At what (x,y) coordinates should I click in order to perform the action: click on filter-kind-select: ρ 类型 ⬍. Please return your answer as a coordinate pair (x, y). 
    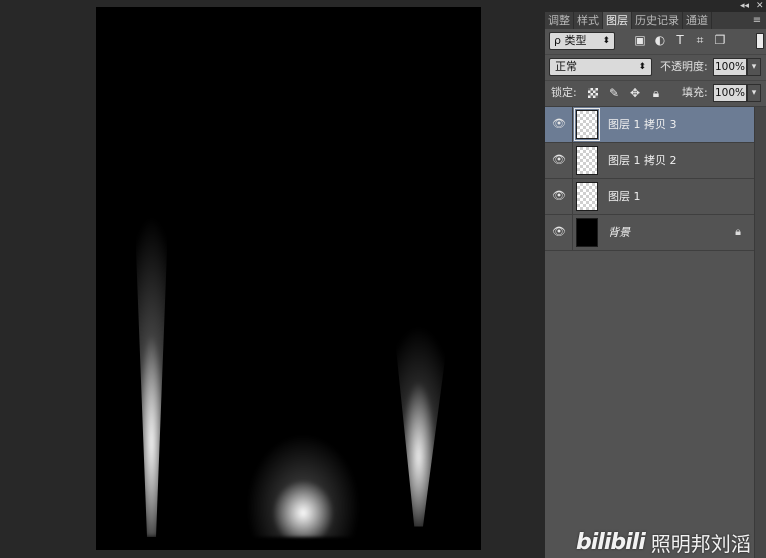
    Looking at the image, I should click on (582, 41).